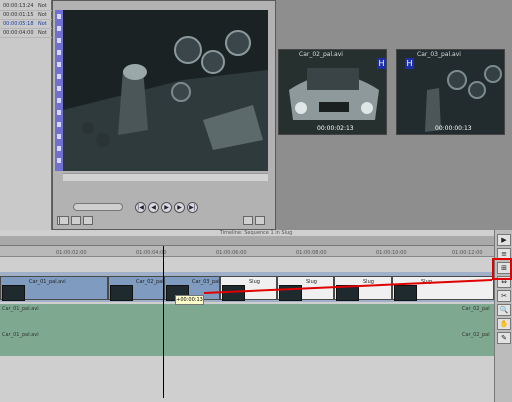 This screenshot has width=512, height=402. What do you see at coordinates (166, 207) in the screenshot?
I see `play-button: ▶` at bounding box center [166, 207].